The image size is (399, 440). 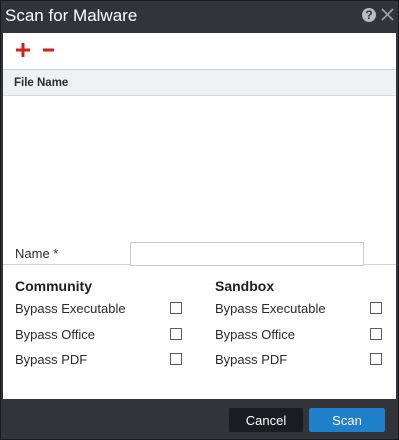 I want to click on dialog-titlebar: Scan for Malware ?, so click(x=199, y=17).